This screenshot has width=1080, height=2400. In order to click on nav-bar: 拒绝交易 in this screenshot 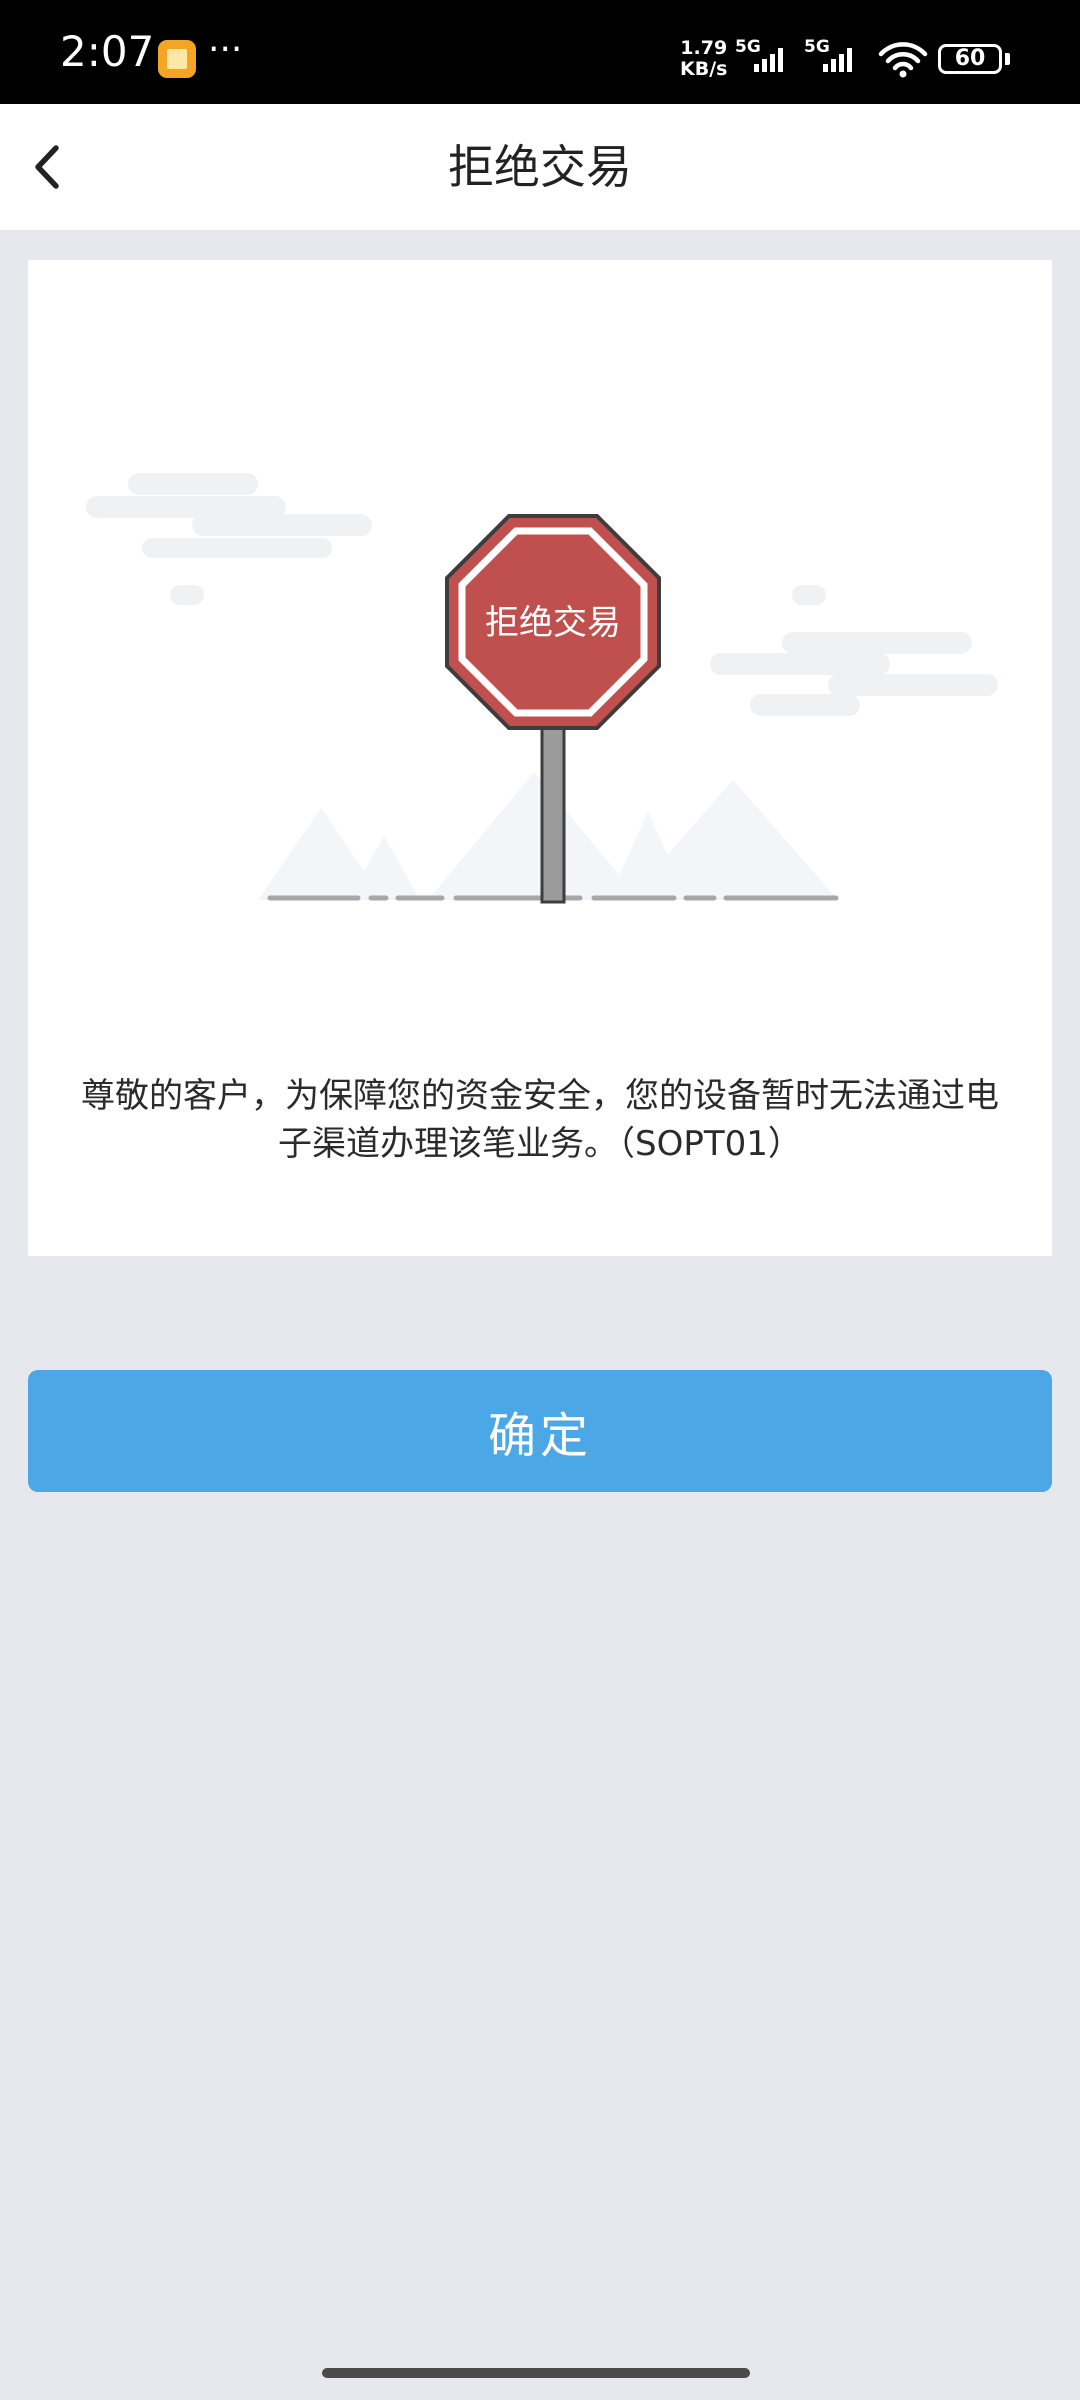, I will do `click(540, 167)`.